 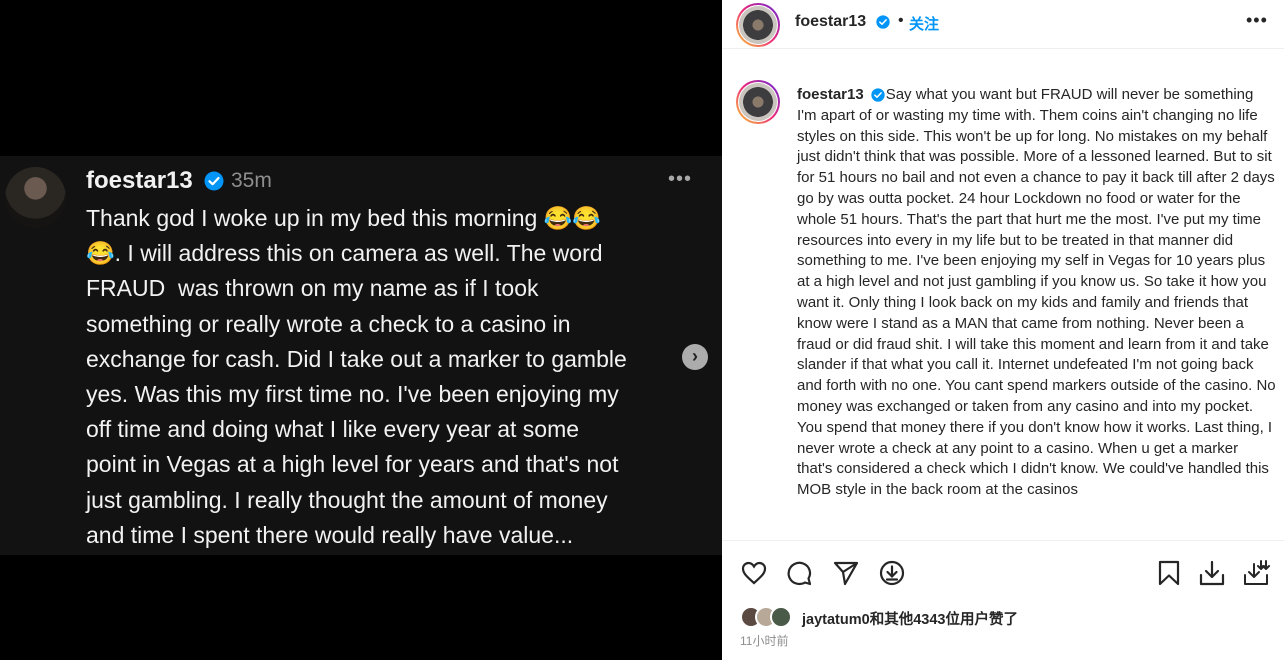 I want to click on post-username: foestar13, so click(x=139, y=181).